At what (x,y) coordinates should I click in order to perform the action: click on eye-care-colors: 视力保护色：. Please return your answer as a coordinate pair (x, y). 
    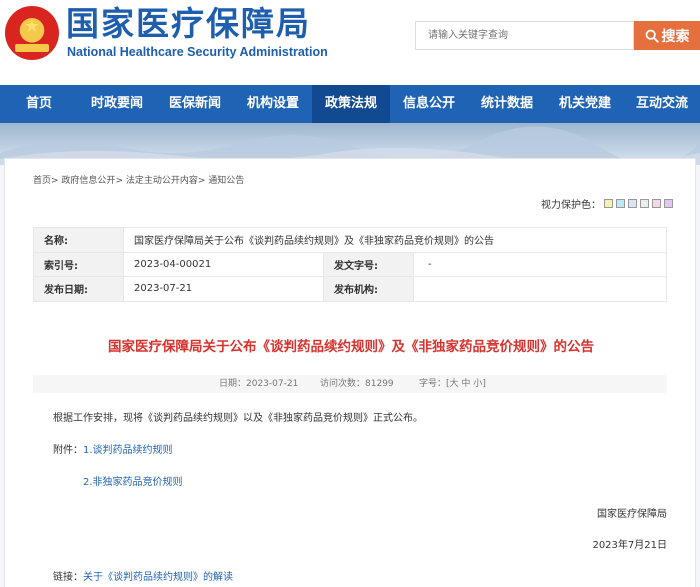
    Looking at the image, I should click on (607, 203).